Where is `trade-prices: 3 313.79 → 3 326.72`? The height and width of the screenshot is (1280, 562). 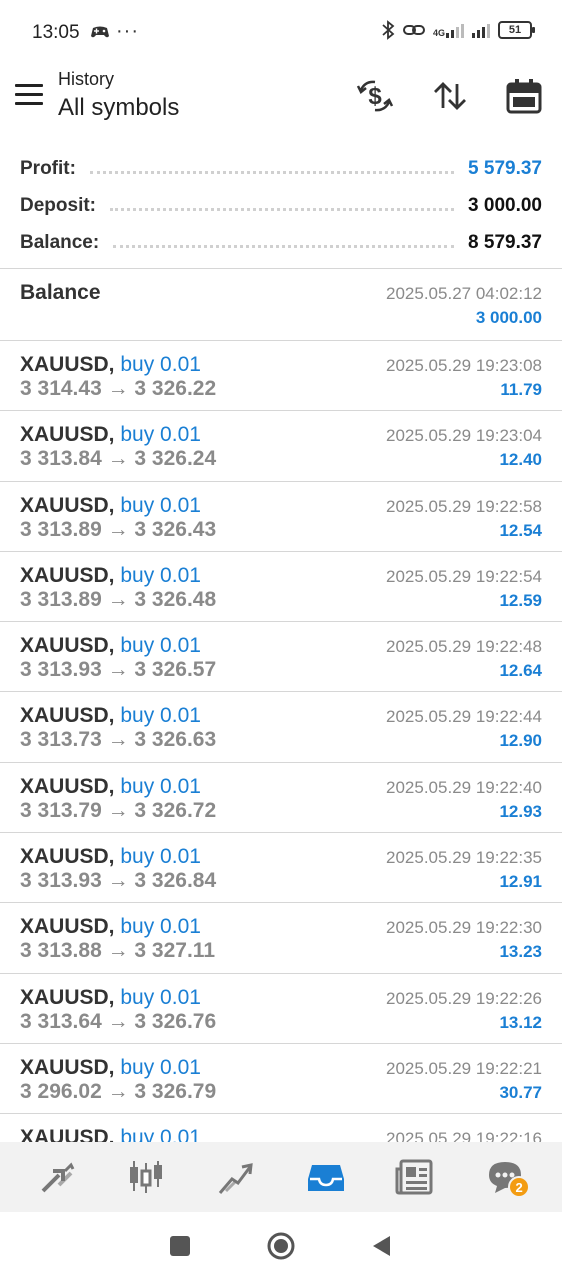 trade-prices: 3 313.79 → 3 326.72 is located at coordinates (118, 810).